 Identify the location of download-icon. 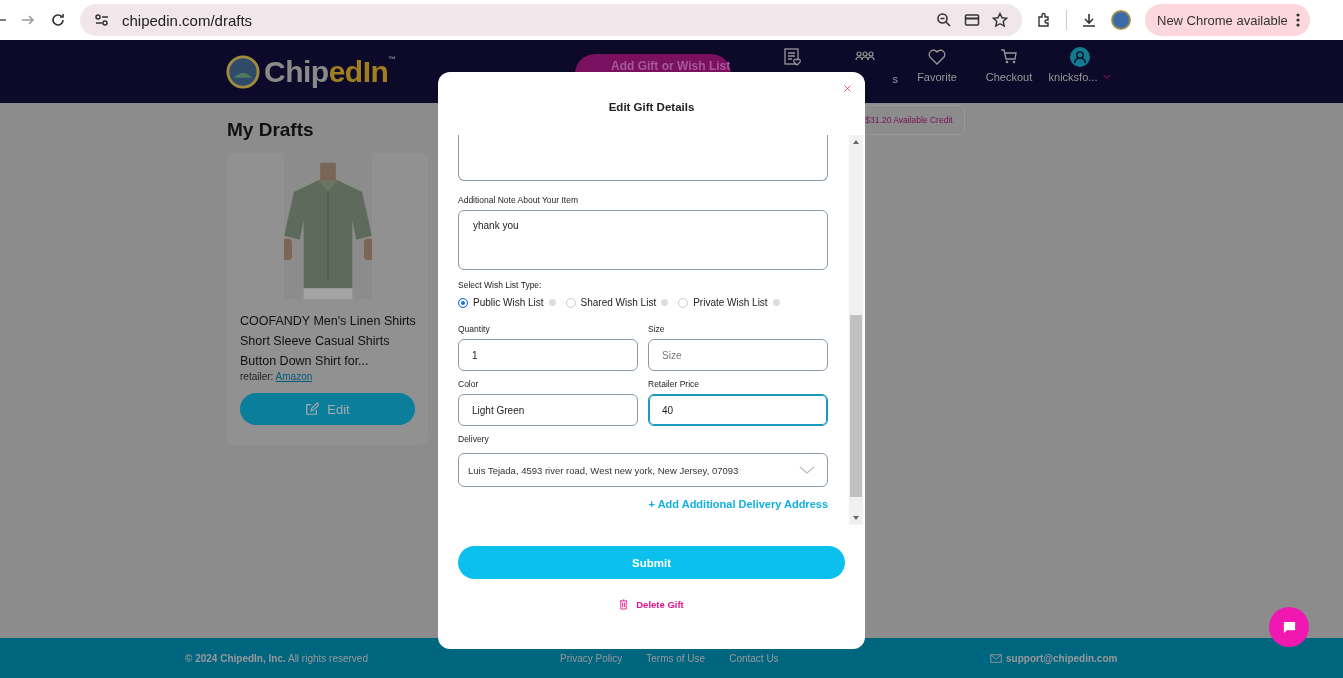
(1089, 20).